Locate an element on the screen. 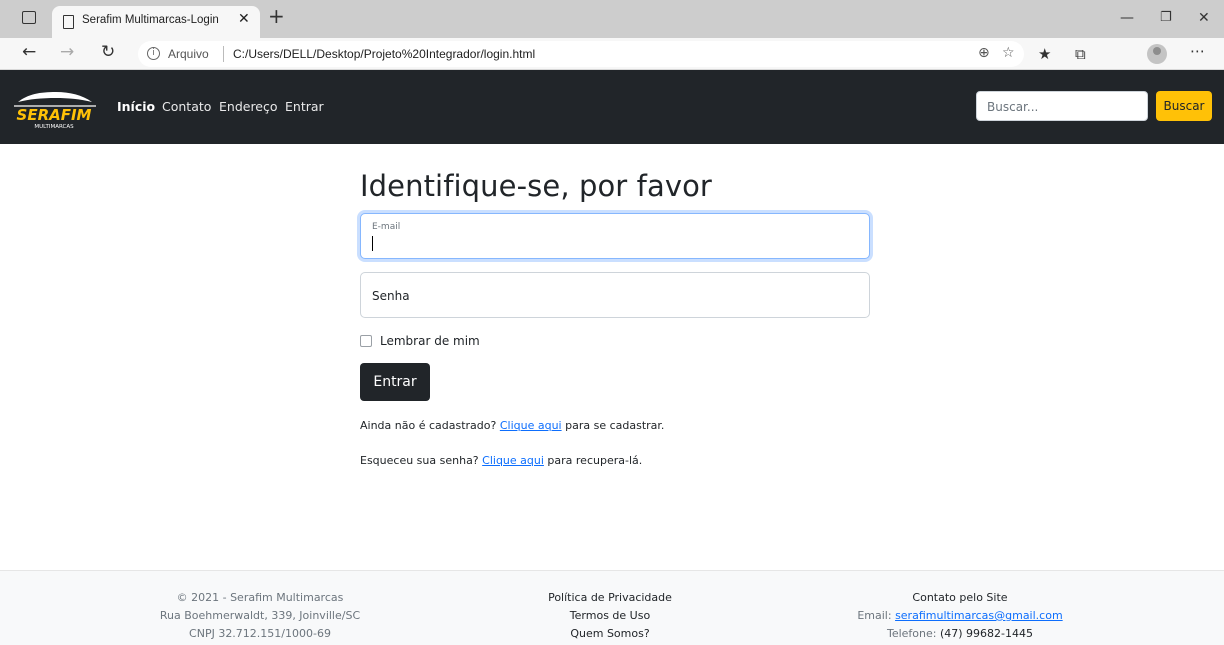 The height and width of the screenshot is (645, 1224). address-scheme: Arquivo is located at coordinates (188, 54).